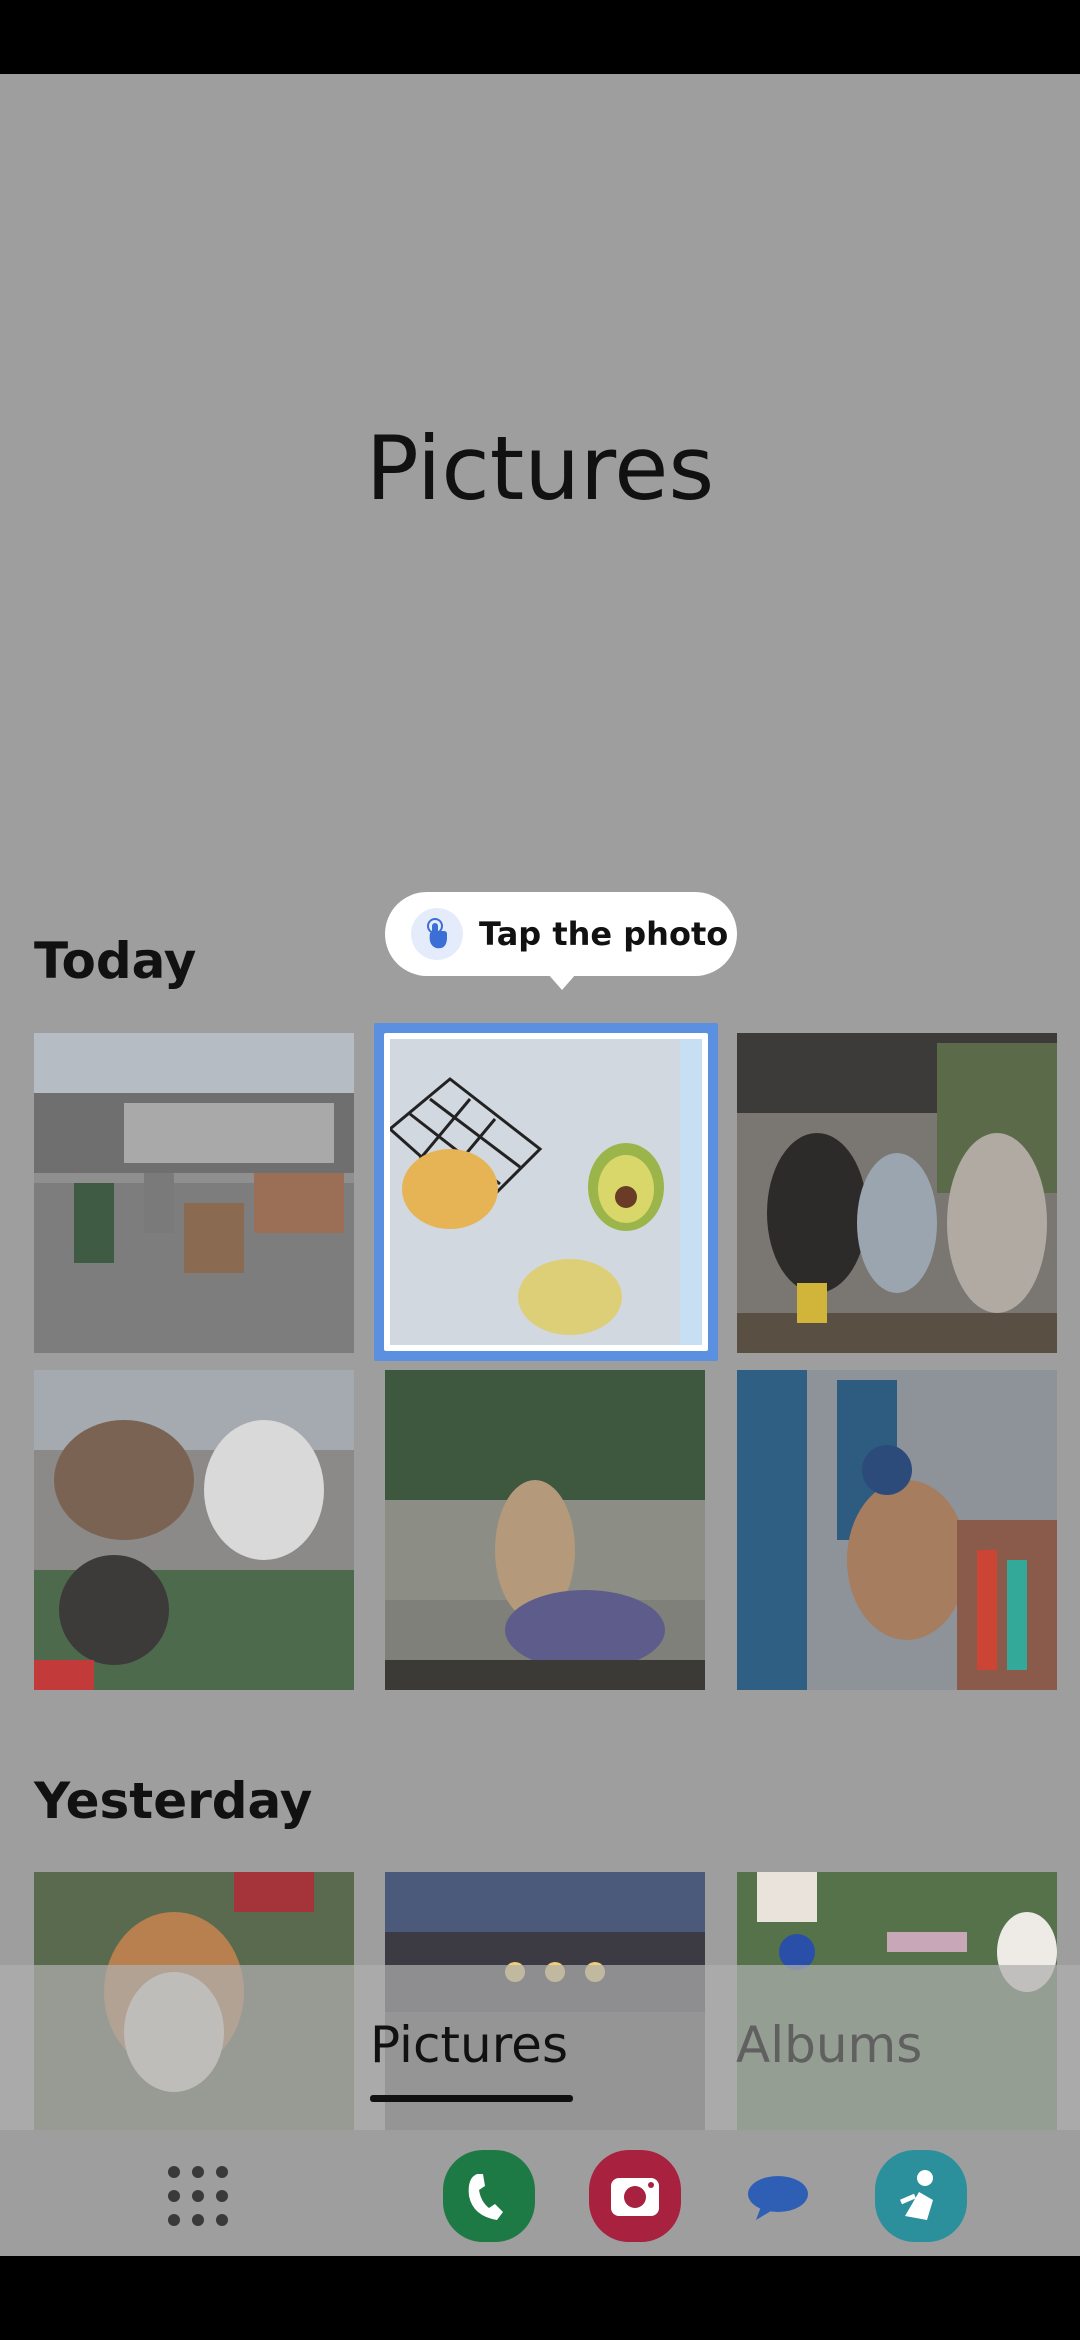 The width and height of the screenshot is (1080, 2340). I want to click on bottom-tab-bar: Pictures Albums, so click(540, 2047).